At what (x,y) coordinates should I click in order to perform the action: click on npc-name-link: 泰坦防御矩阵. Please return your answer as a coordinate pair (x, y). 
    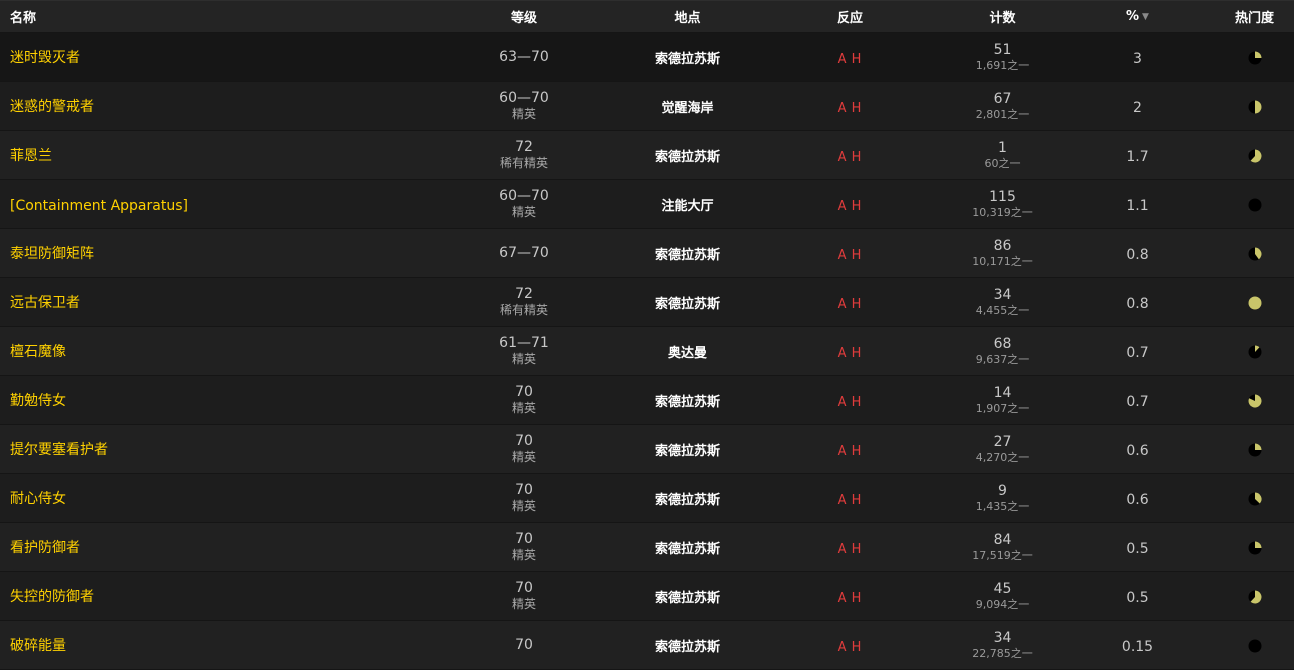
    Looking at the image, I should click on (52, 254).